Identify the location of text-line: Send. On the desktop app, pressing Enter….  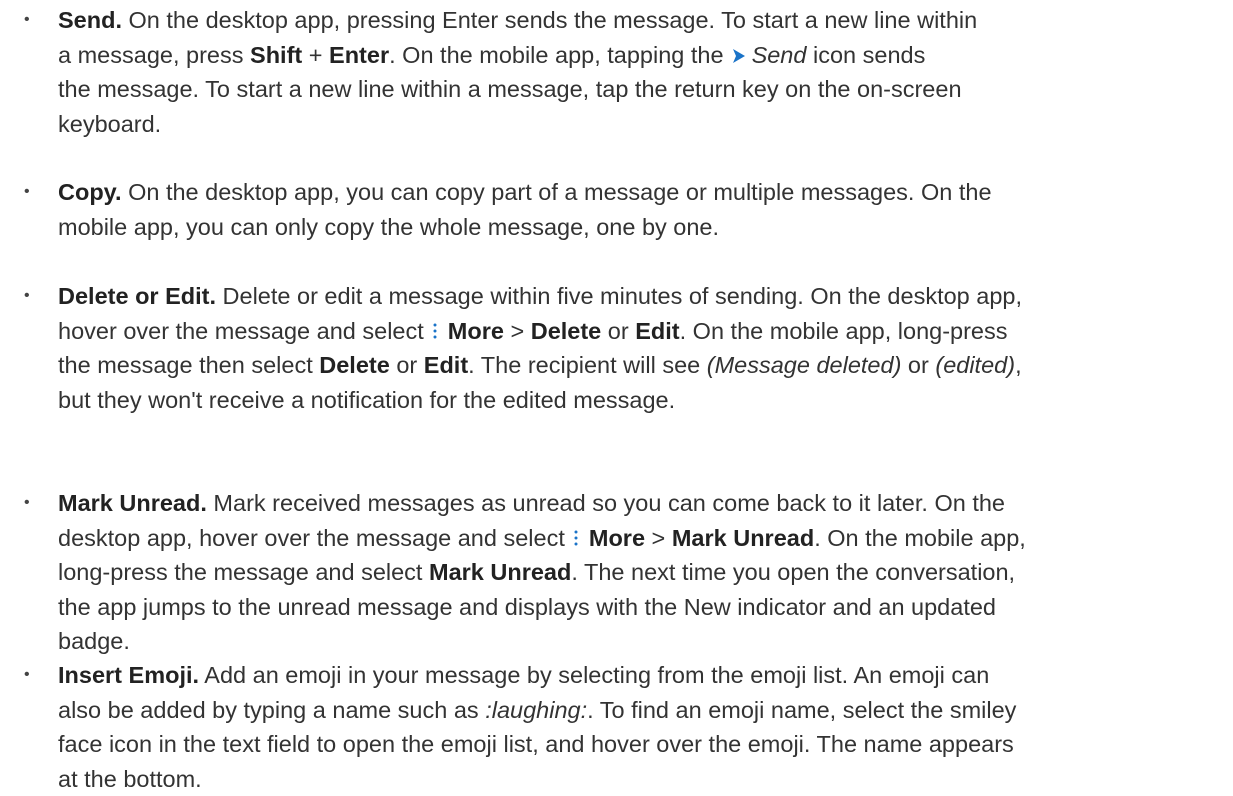
(643, 20).